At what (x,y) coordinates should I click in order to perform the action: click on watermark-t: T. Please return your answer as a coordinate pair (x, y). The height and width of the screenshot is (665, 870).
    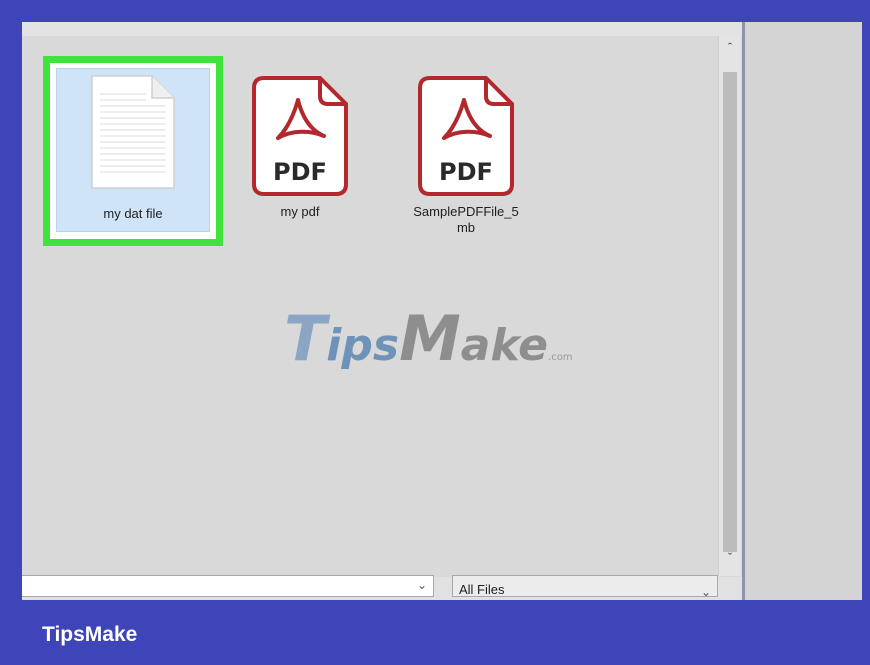
    Looking at the image, I should click on (305, 338).